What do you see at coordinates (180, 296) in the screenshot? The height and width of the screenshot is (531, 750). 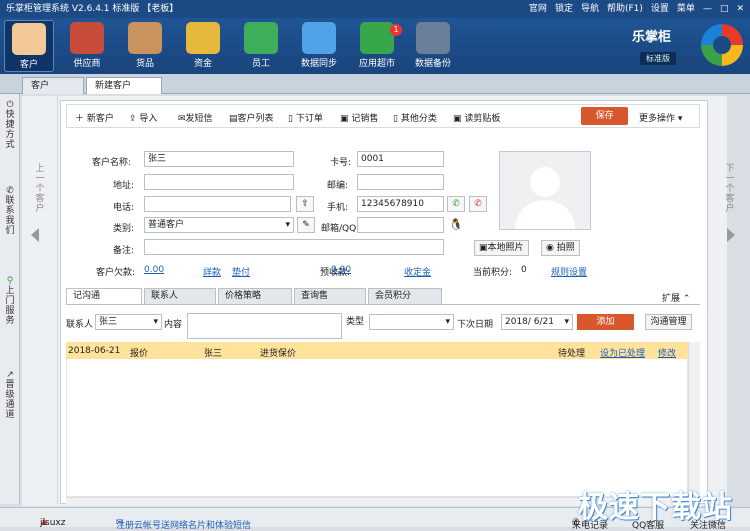 I see `subtab-contacts: 联系人` at bounding box center [180, 296].